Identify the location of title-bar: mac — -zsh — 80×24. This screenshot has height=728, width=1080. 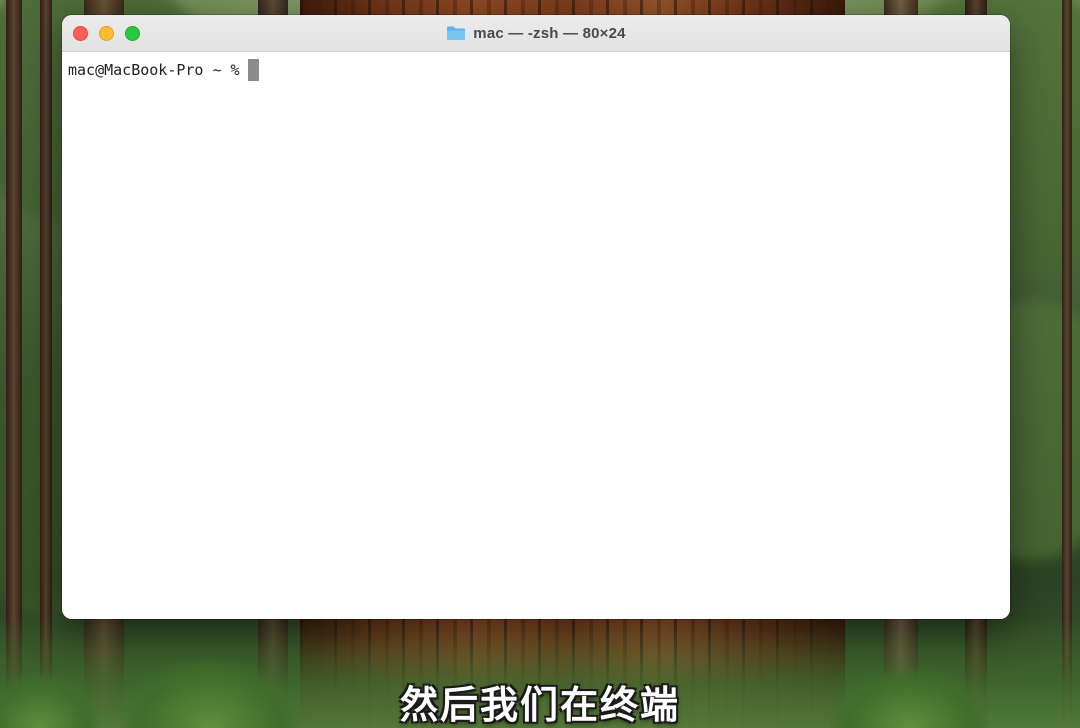
(536, 33).